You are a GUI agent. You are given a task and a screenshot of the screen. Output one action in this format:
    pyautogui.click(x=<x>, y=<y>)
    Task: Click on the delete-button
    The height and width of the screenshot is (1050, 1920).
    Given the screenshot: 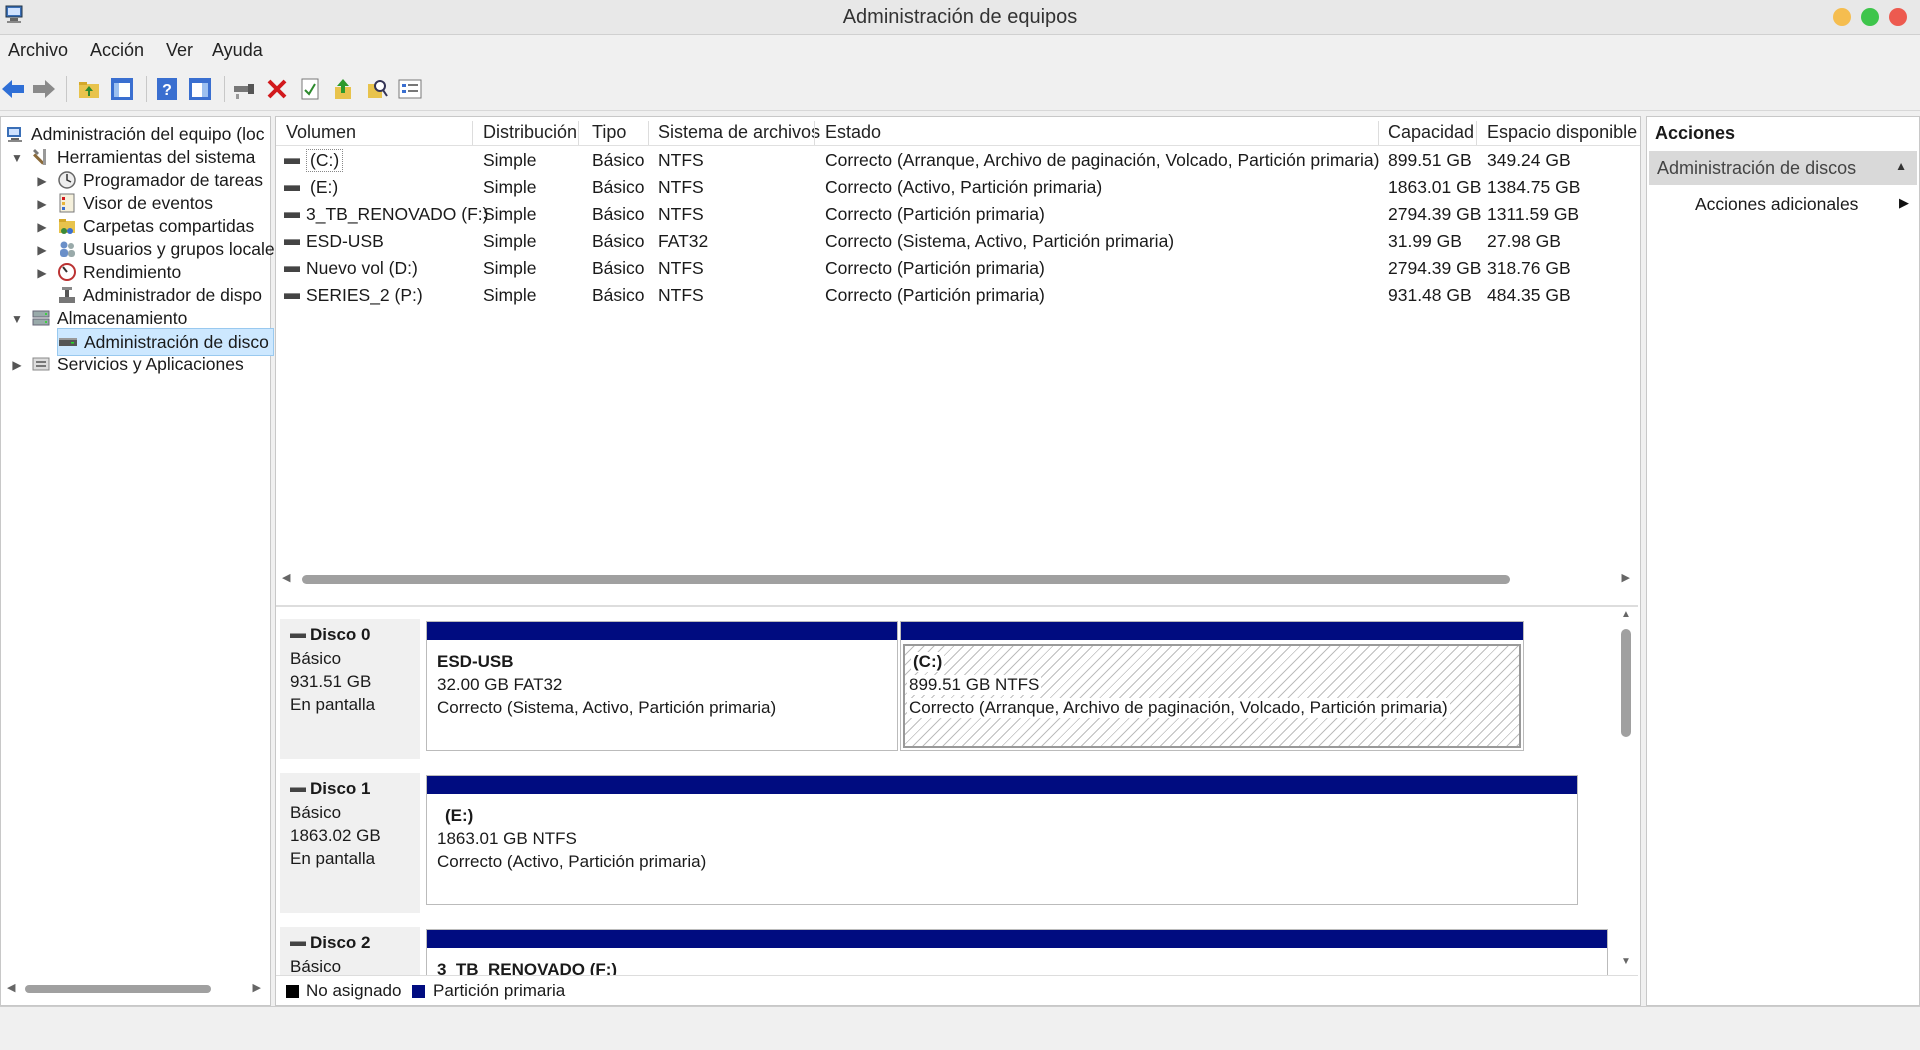 What is the action you would take?
    pyautogui.click(x=277, y=89)
    